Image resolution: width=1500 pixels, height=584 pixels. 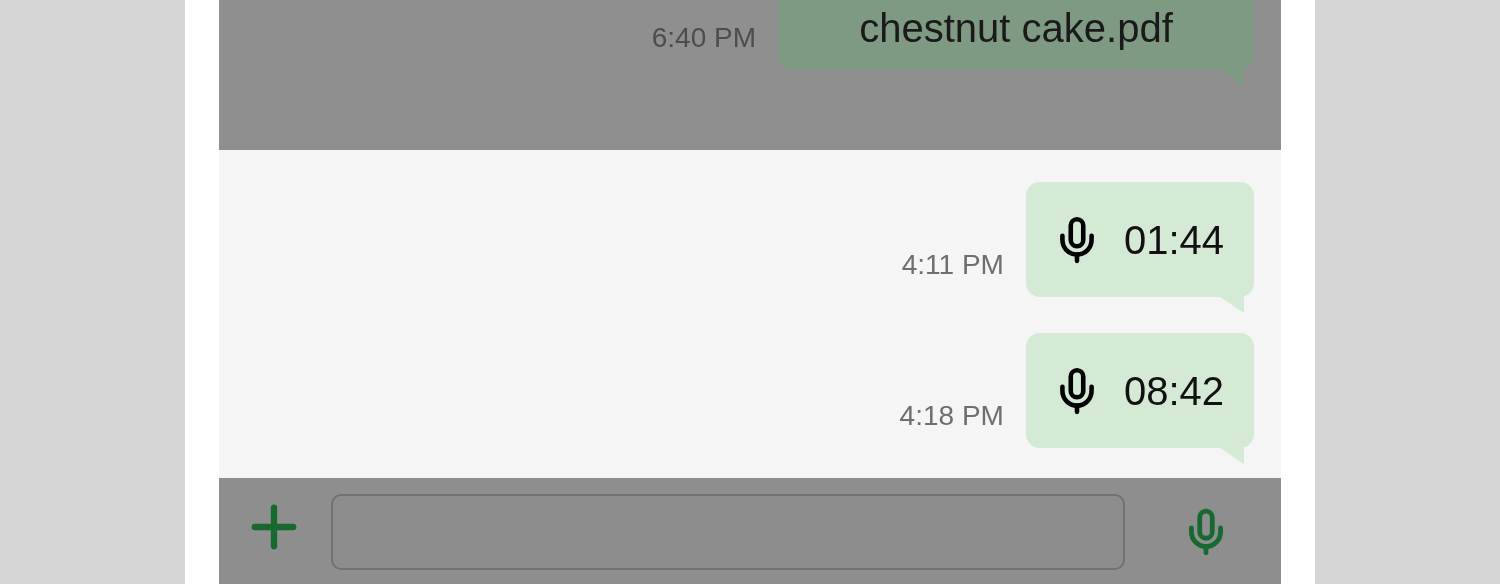 I want to click on voice-message: 08:42, so click(x=1139, y=390).